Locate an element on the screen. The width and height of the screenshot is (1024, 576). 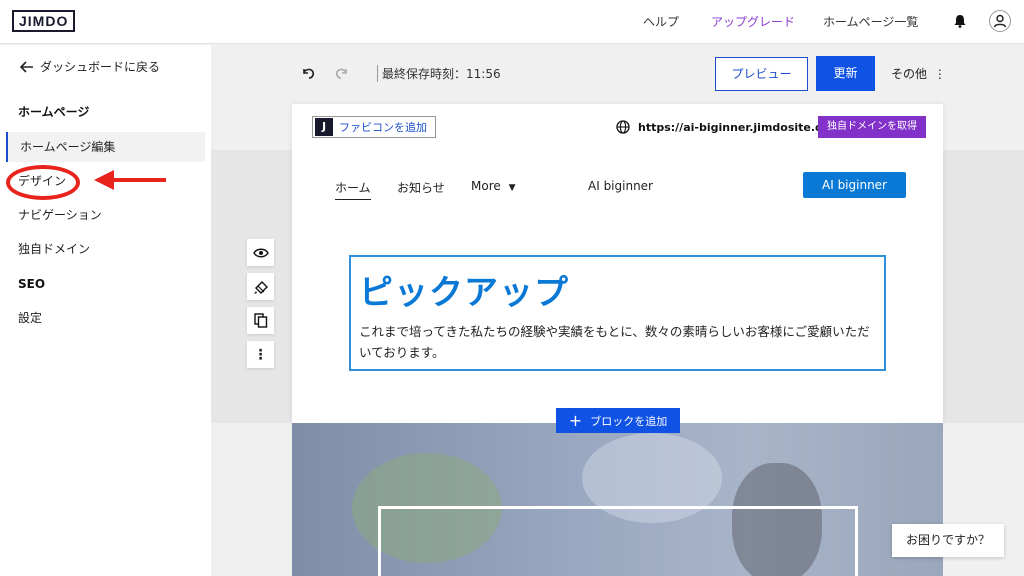
plus-icon: + is located at coordinates (575, 420).